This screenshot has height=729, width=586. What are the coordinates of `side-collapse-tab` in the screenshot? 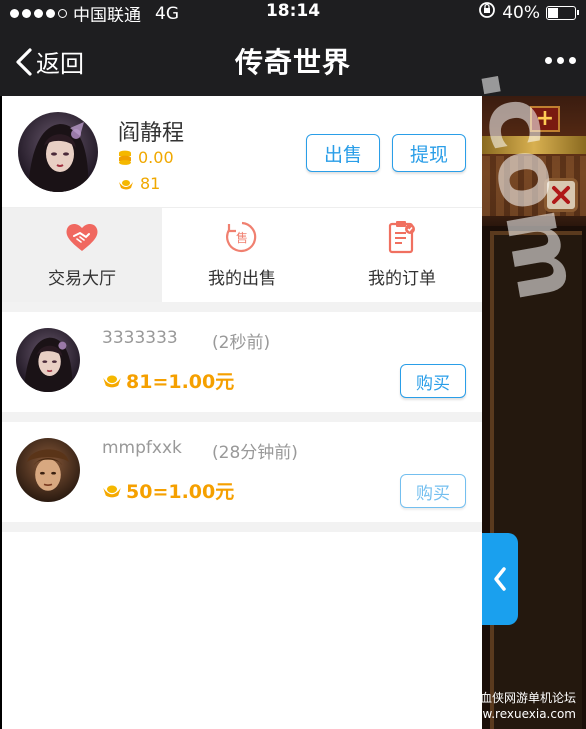 It's located at (500, 579).